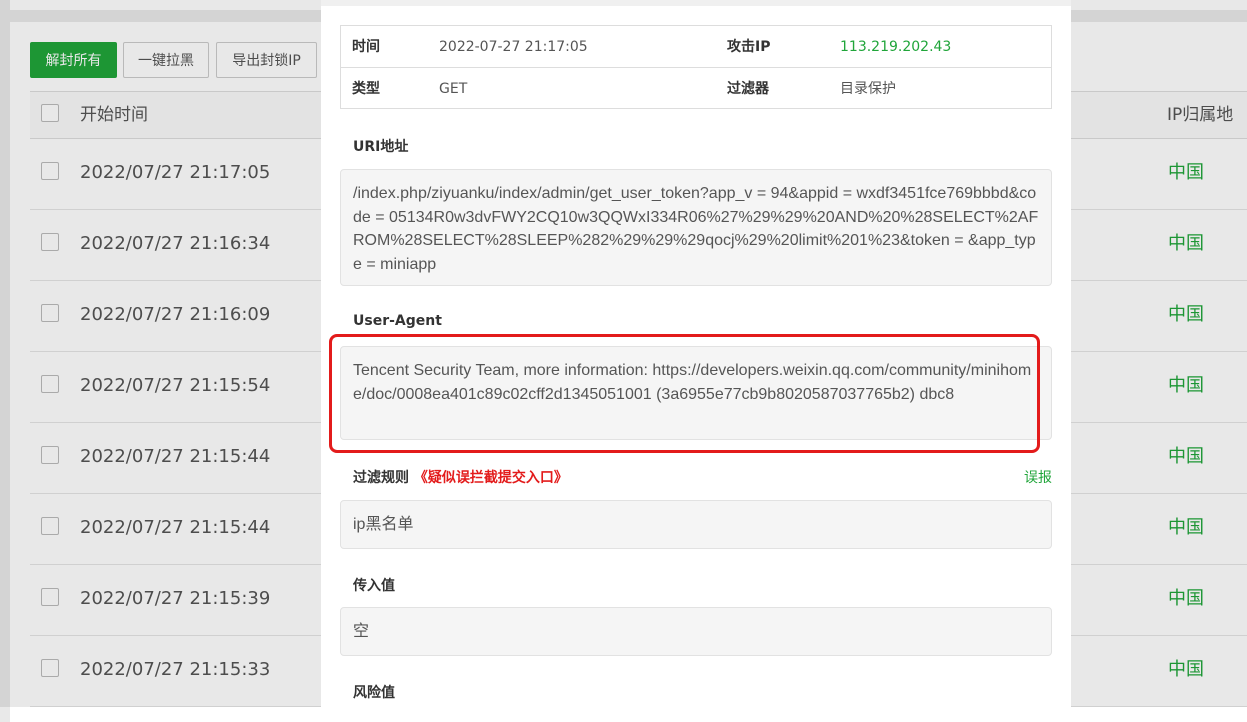 The height and width of the screenshot is (722, 1247). What do you see at coordinates (868, 89) in the screenshot?
I see `filter-value: 目录保护` at bounding box center [868, 89].